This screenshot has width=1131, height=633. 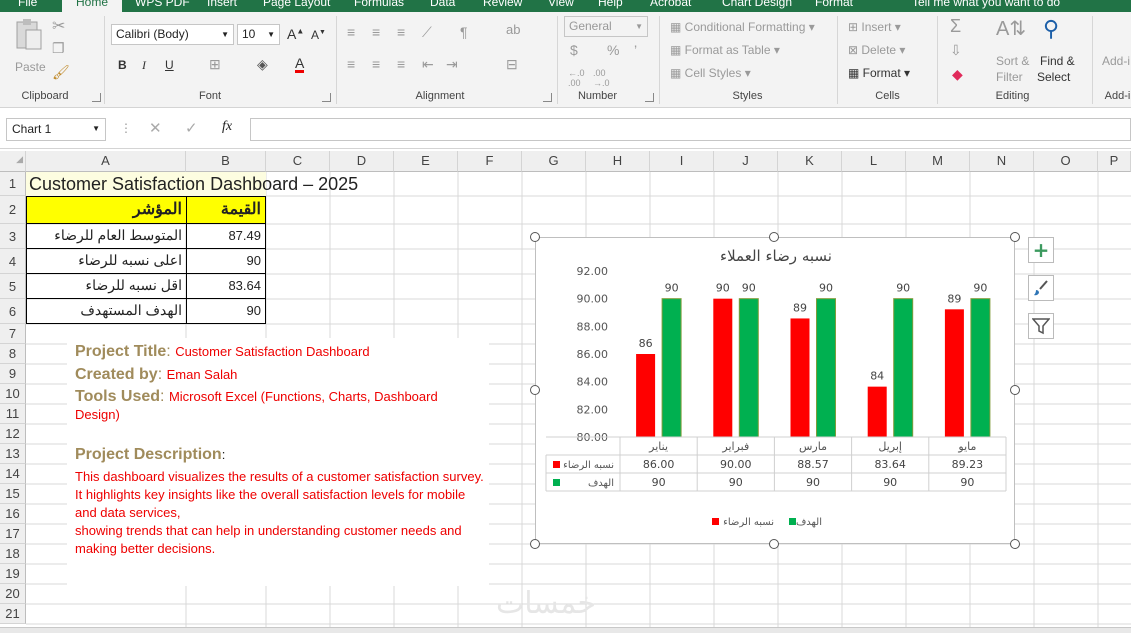 What do you see at coordinates (13, 474) in the screenshot?
I see `row-header: 14` at bounding box center [13, 474].